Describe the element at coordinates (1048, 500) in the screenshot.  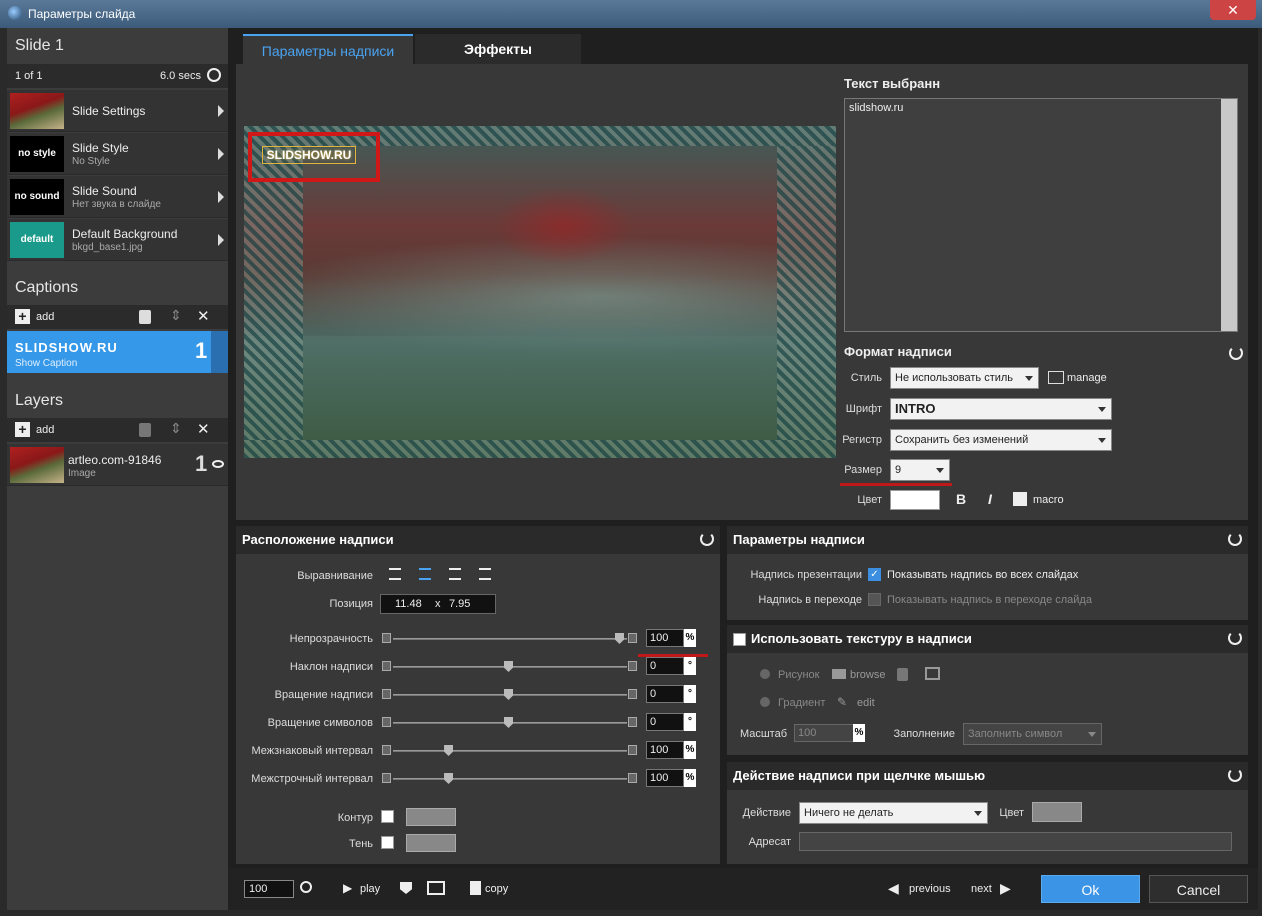
I see `macro-button: macro` at that location.